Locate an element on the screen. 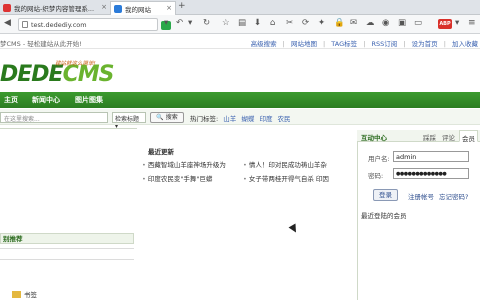 This screenshot has width=480, height=300. link-rss: RSS订阅 is located at coordinates (385, 44).